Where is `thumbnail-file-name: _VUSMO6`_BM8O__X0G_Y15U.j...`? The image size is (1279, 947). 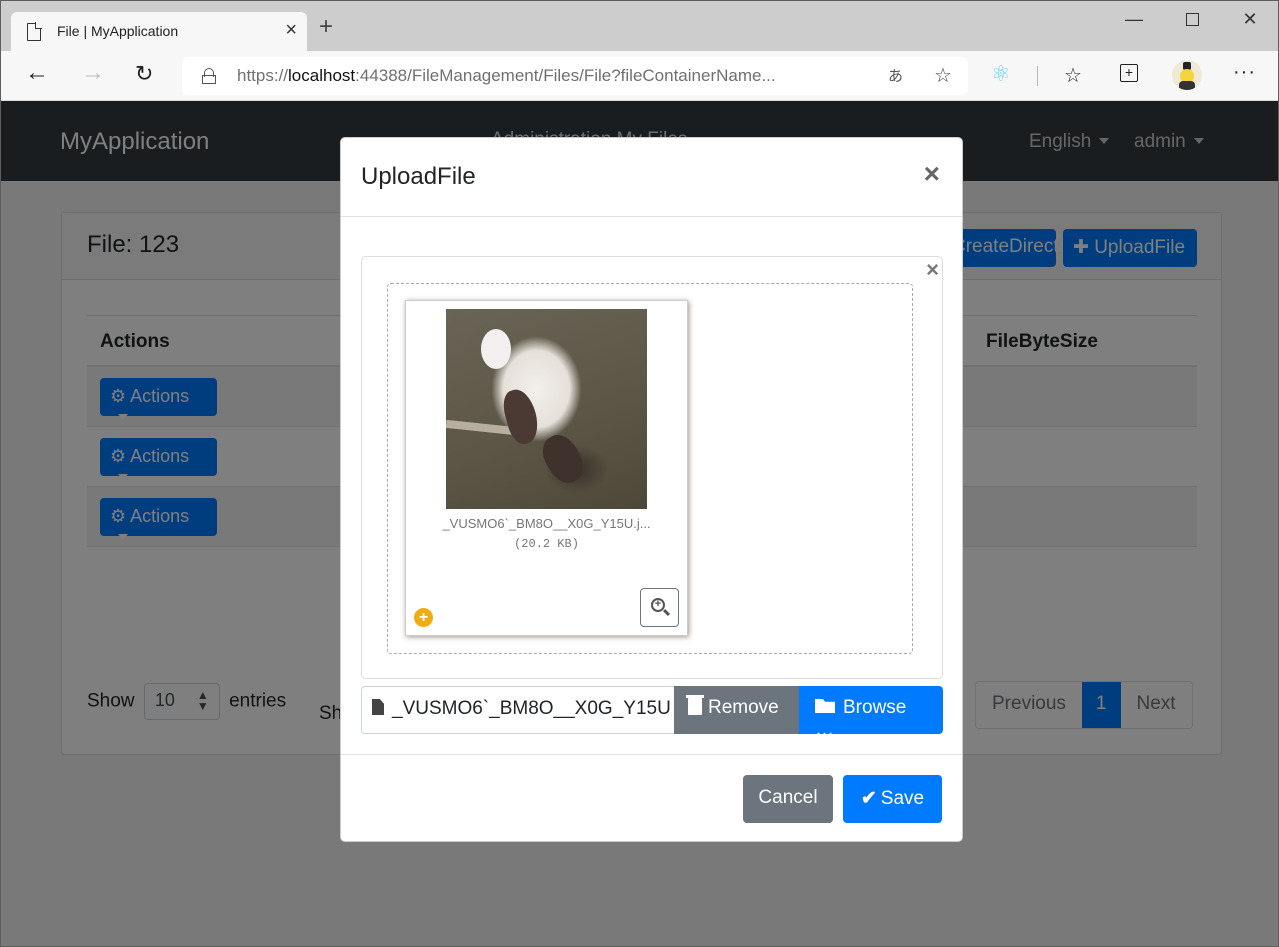
thumbnail-file-name: _VUSMO6`_BM8O__X0G_Y15U.j... is located at coordinates (546, 523).